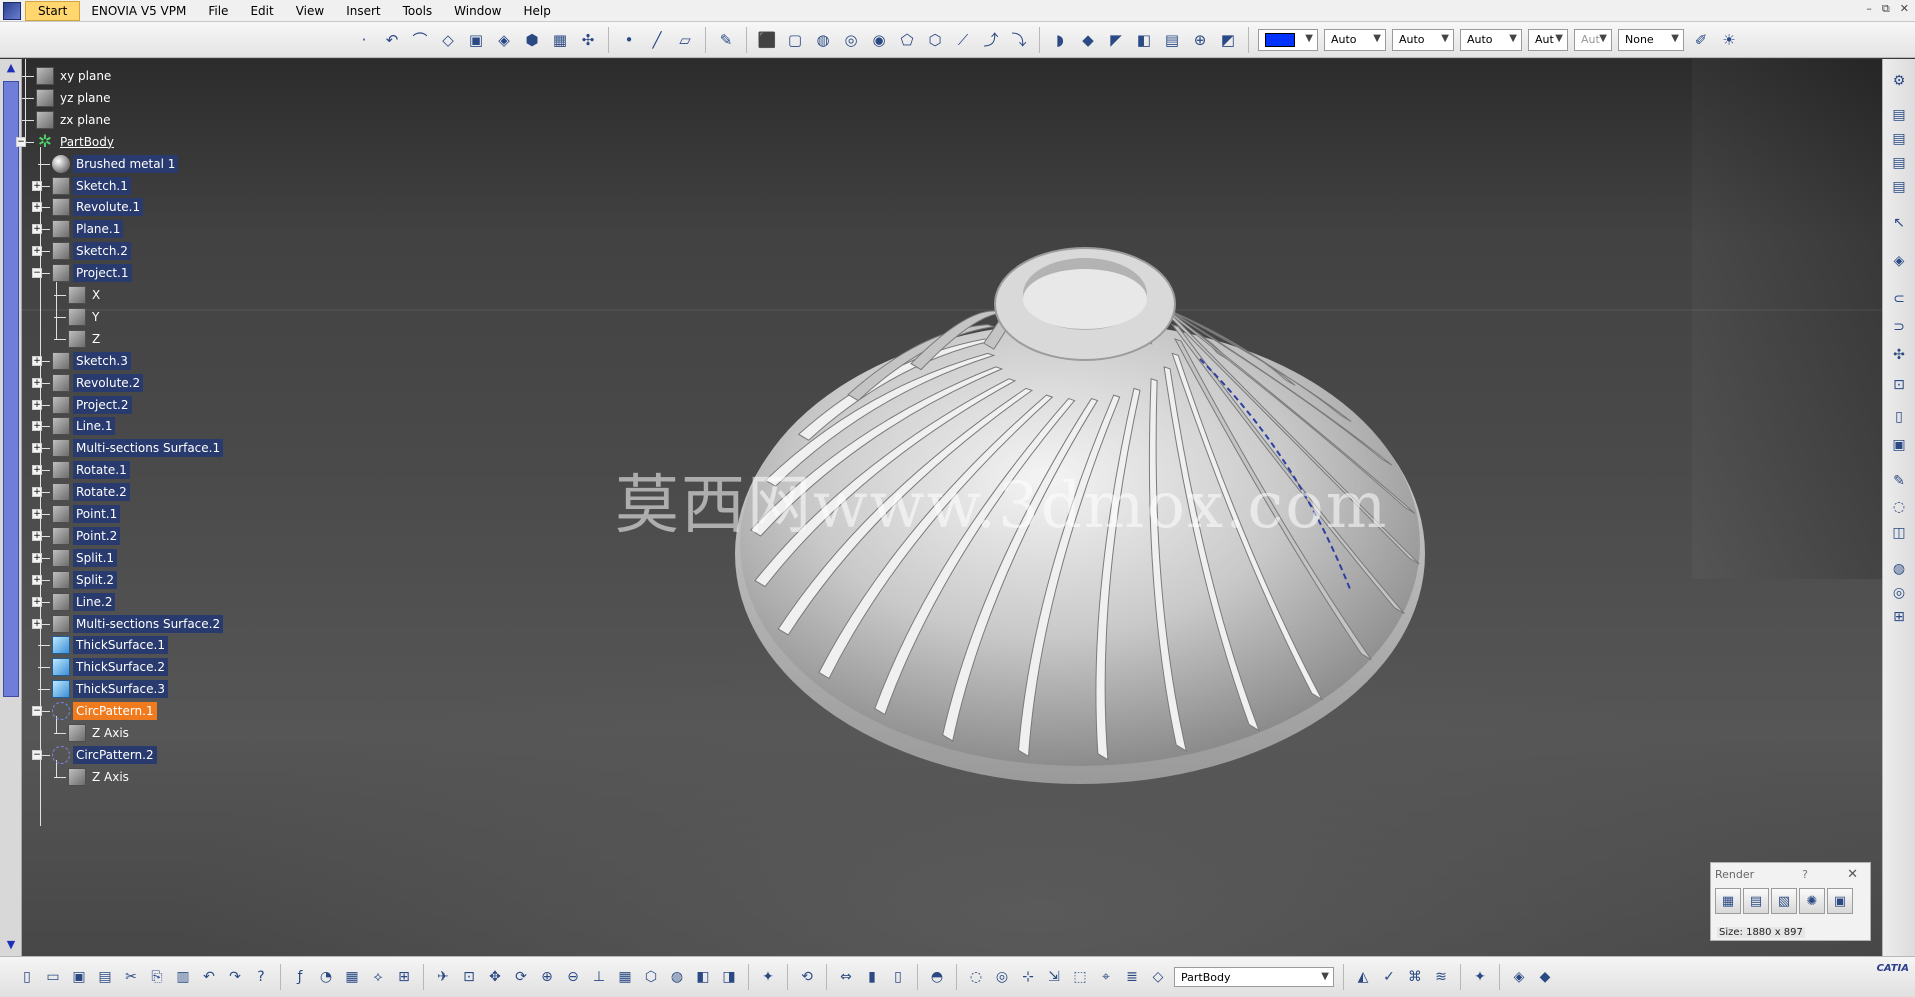 The width and height of the screenshot is (1915, 997). Describe the element at coordinates (218, 11) in the screenshot. I see `menu-file: File` at that location.